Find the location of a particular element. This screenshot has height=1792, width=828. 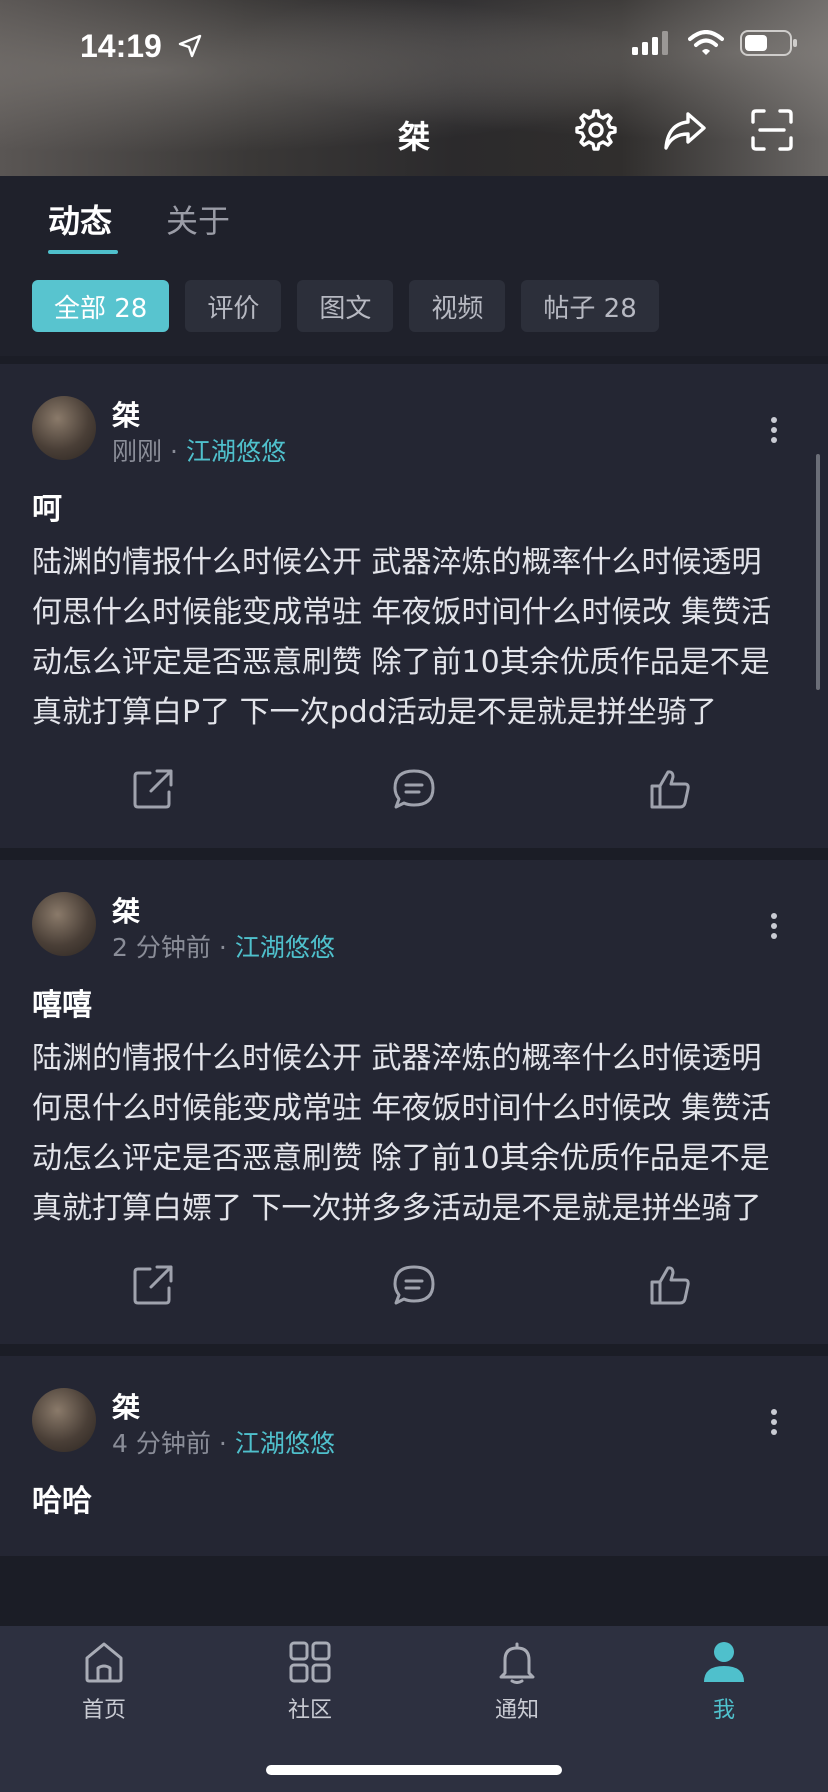

cellular-signal-icon is located at coordinates (650, 43).